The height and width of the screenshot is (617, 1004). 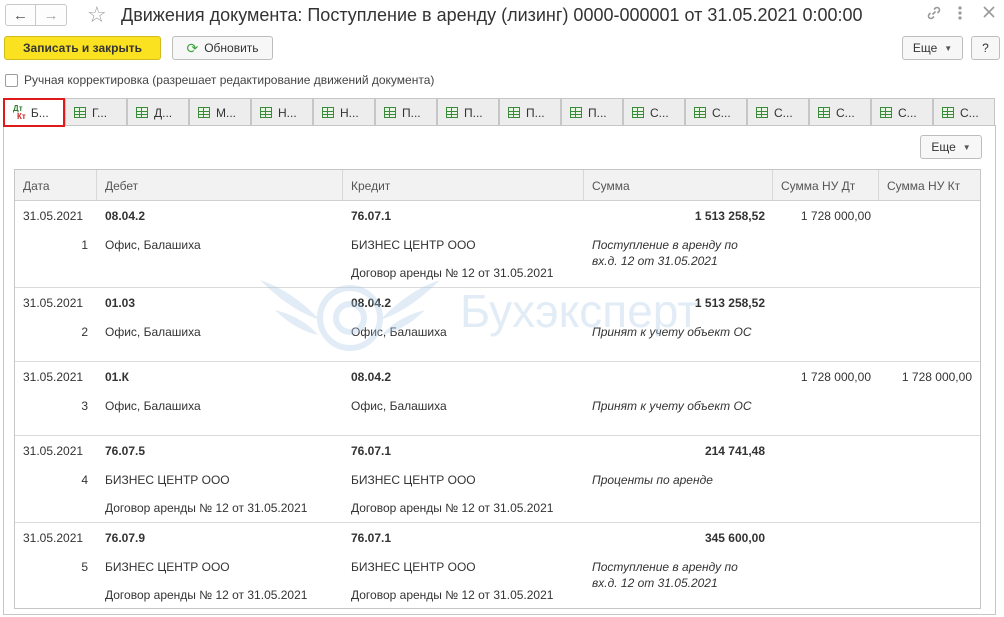 I want to click on row-debit-subconto: Офис, Балашиха, so click(x=153, y=245).